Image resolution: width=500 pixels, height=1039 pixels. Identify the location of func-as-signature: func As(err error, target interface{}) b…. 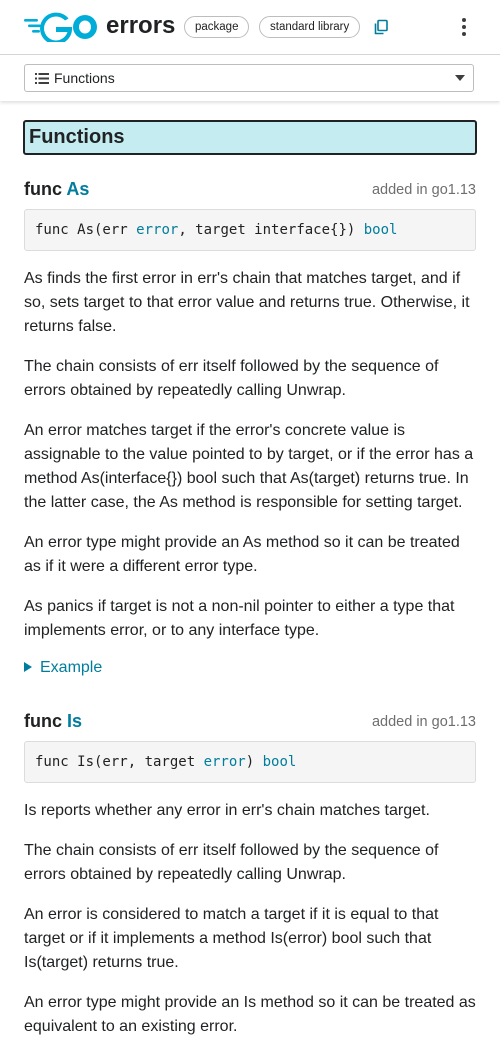
(250, 230).